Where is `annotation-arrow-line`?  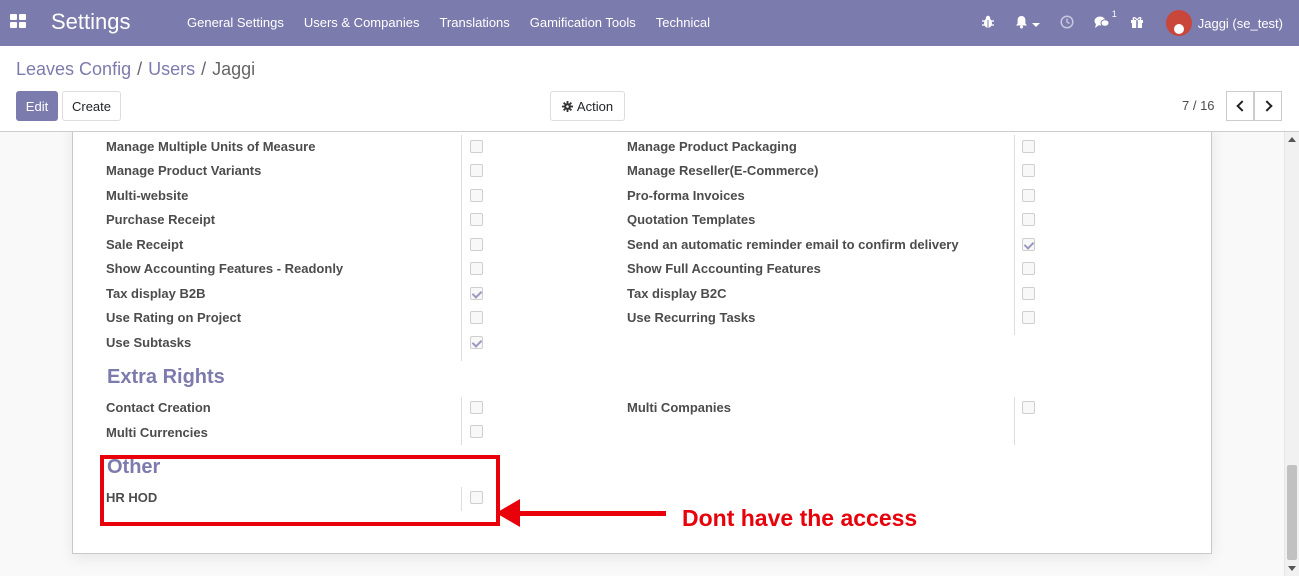
annotation-arrow-line is located at coordinates (591, 513).